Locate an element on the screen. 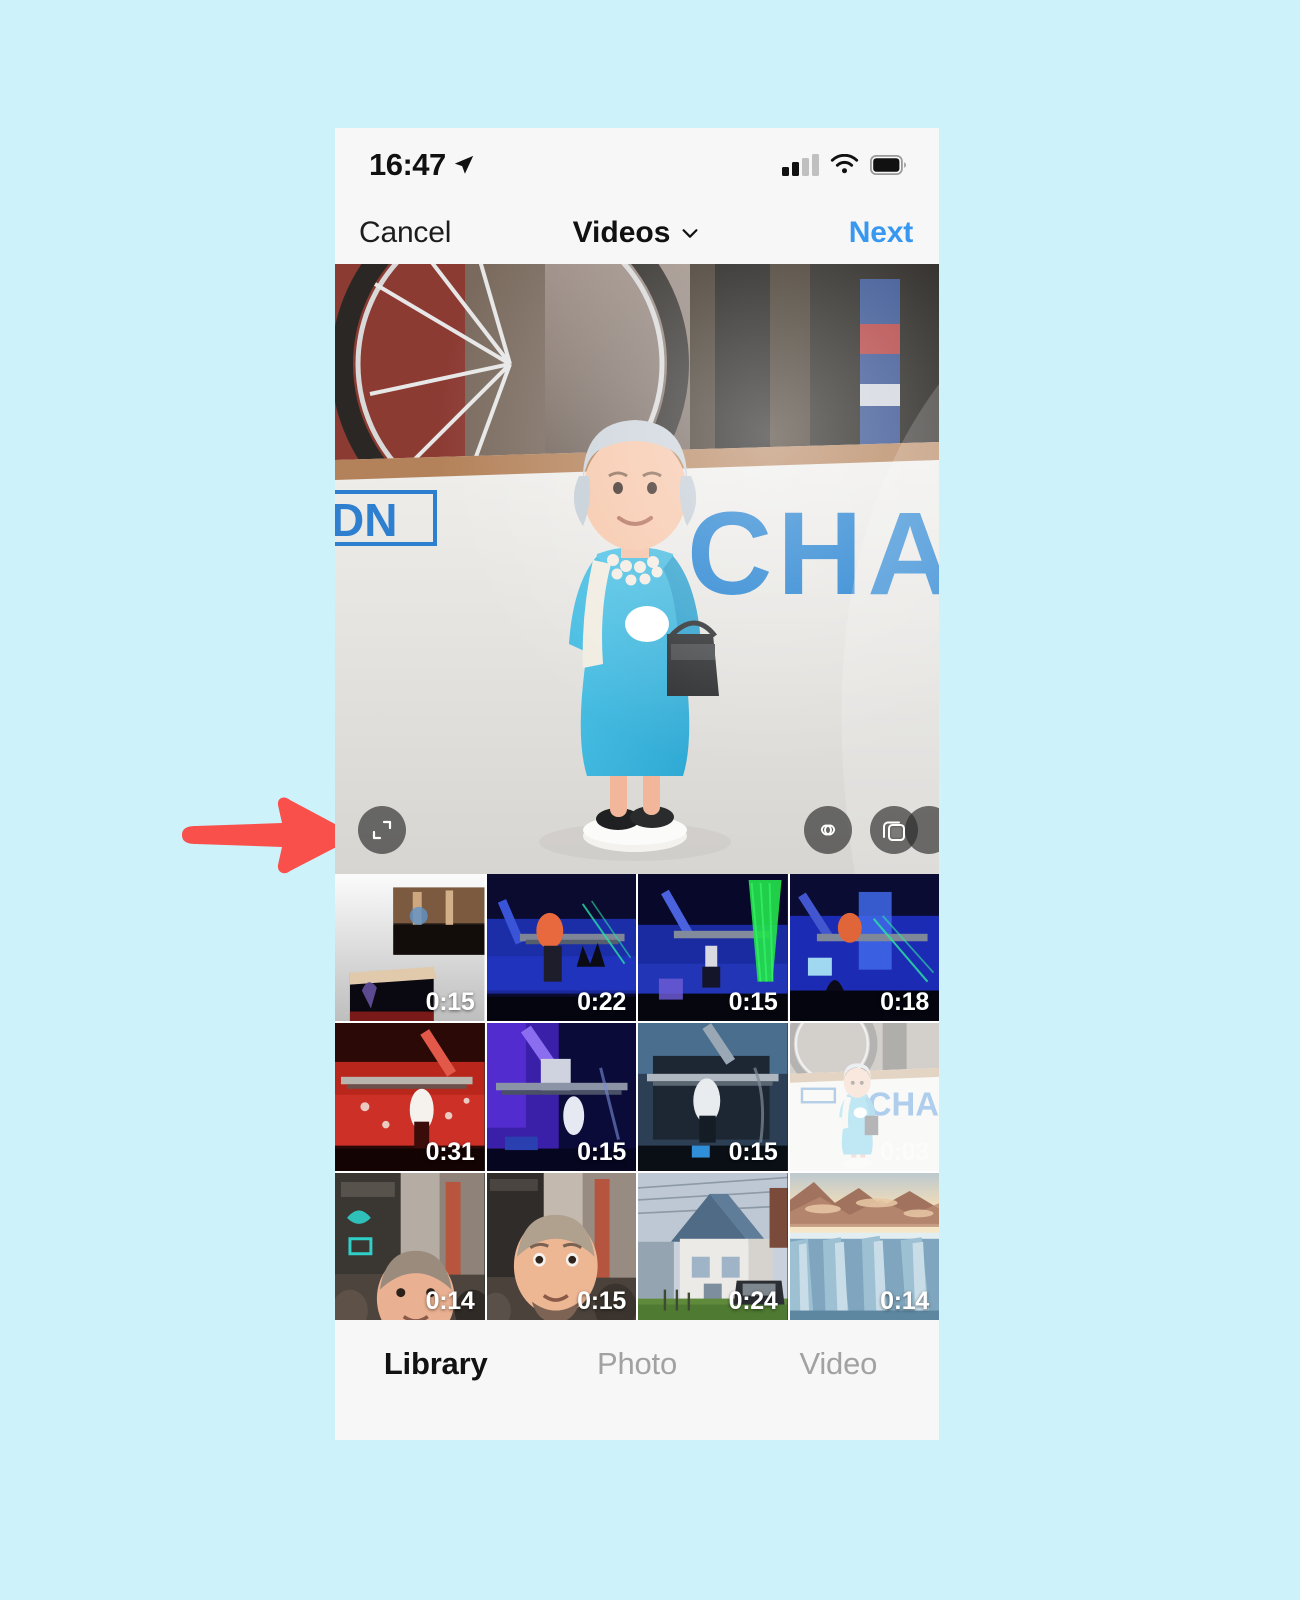 The image size is (1300, 1600). cancel-button: Cancel is located at coordinates (405, 233).